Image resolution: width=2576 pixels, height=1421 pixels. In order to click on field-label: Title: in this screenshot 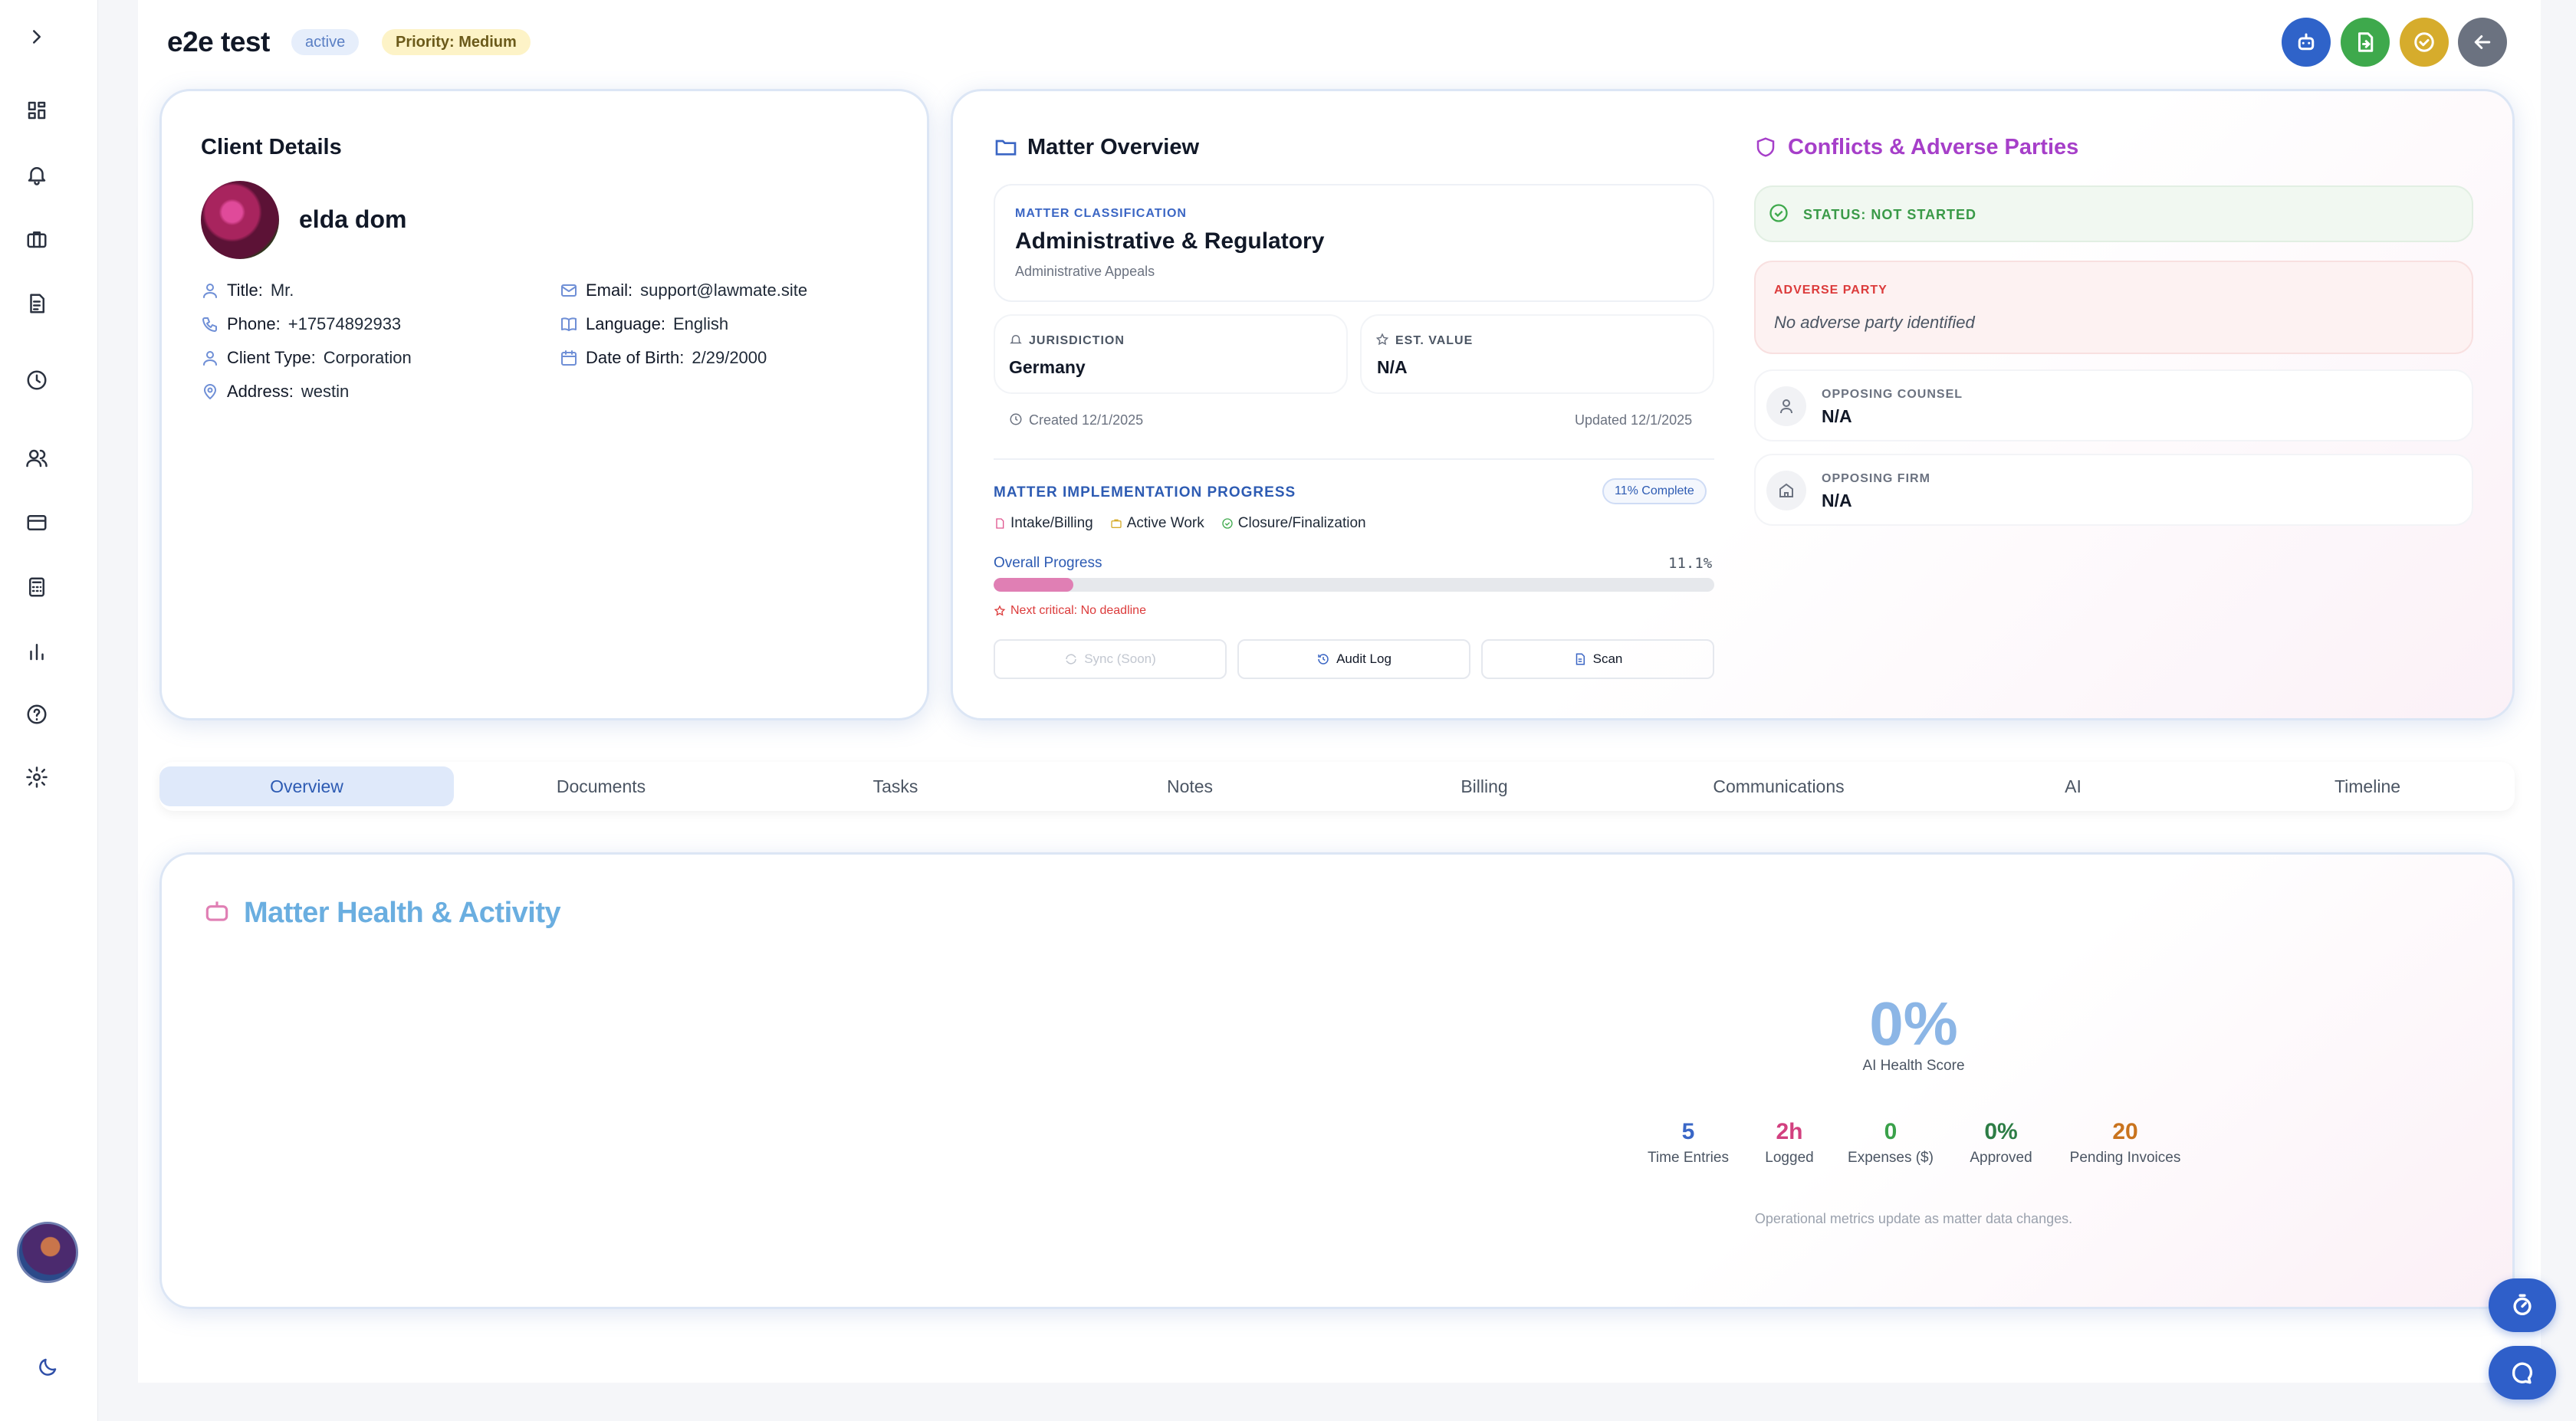, I will do `click(245, 290)`.